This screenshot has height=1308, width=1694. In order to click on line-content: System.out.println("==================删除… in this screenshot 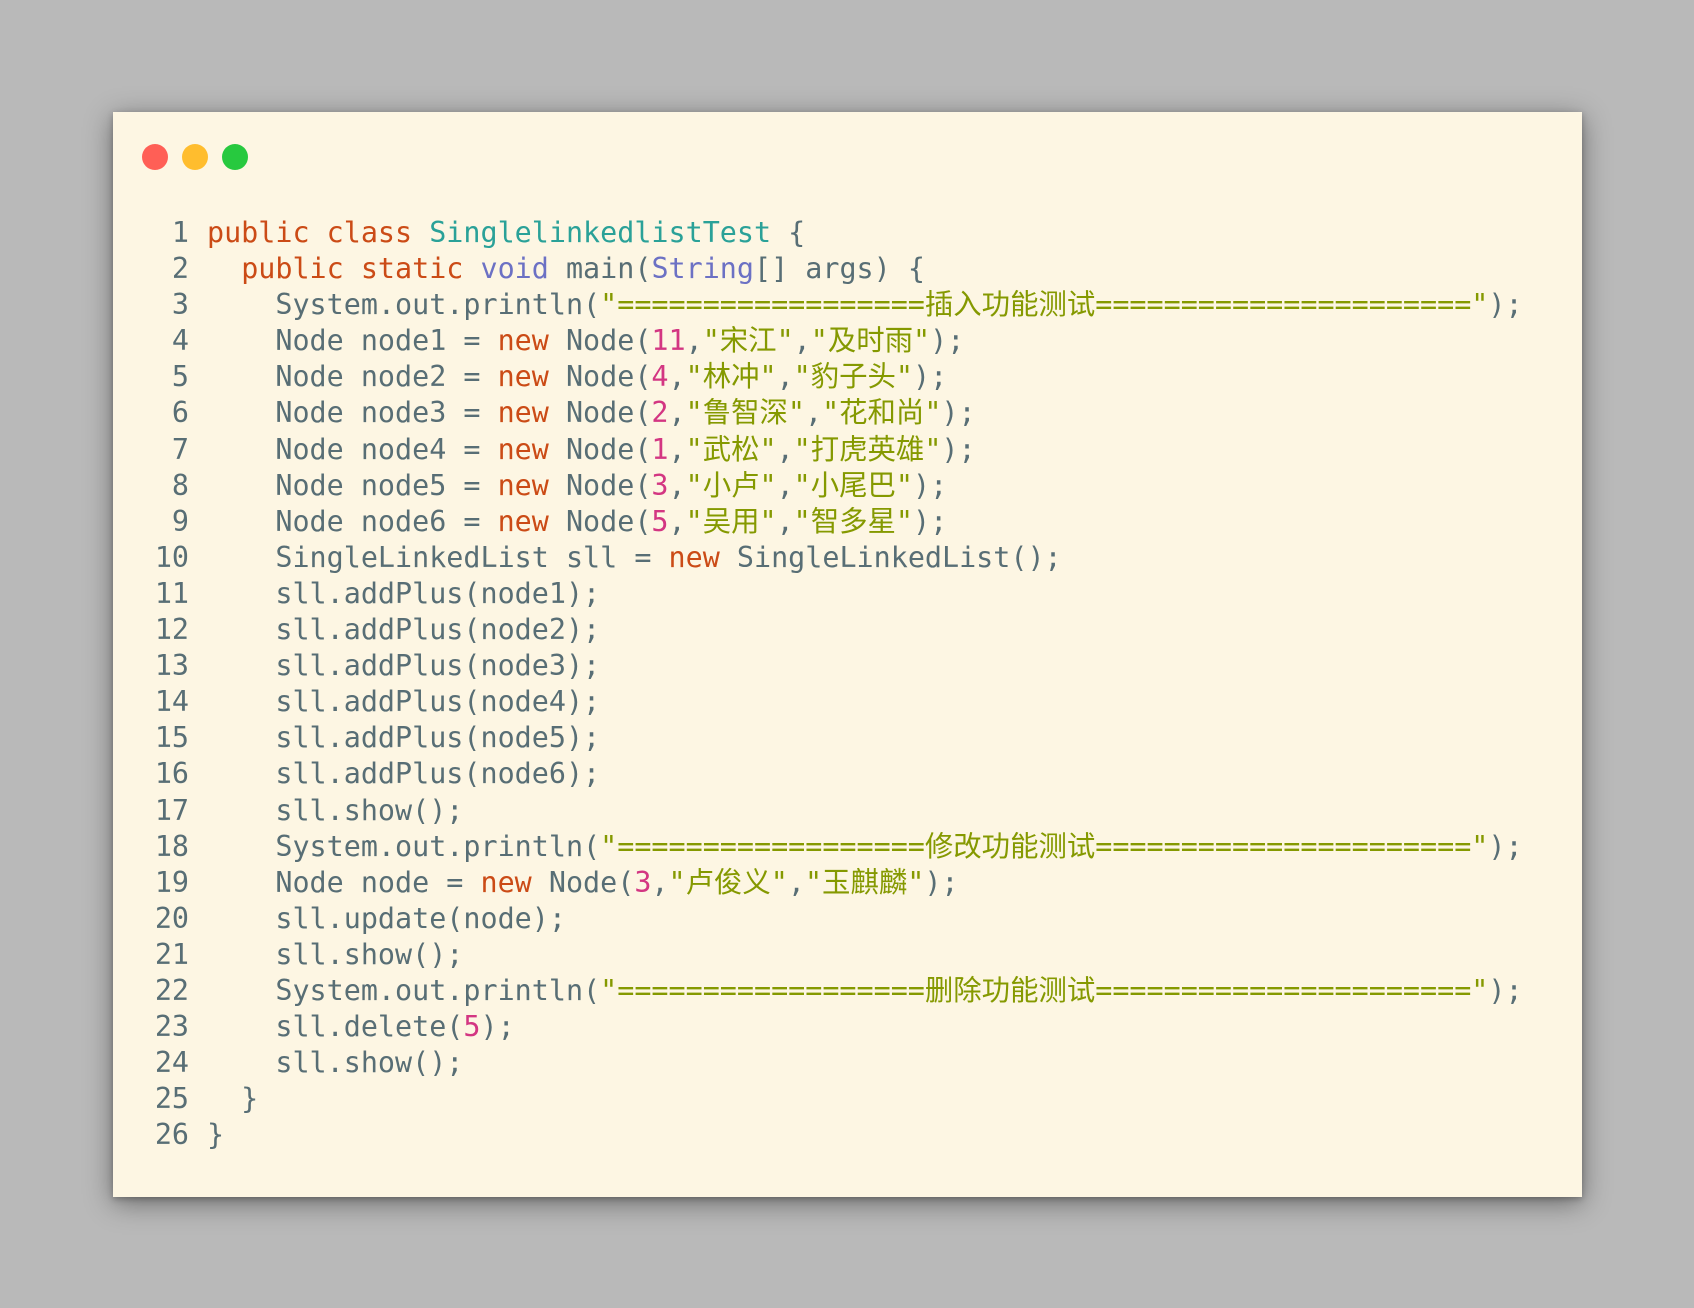, I will do `click(894, 991)`.